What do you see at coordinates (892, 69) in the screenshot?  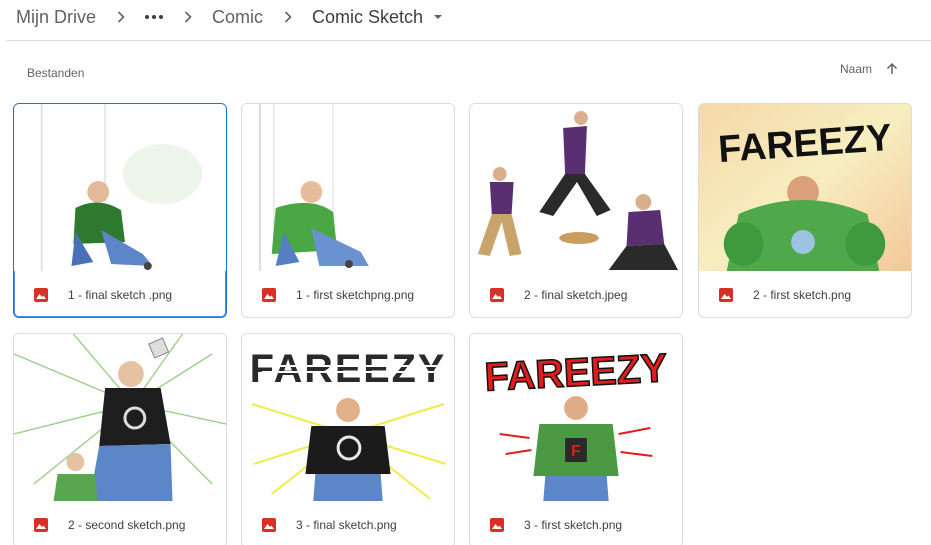 I see `arrow-up-icon` at bounding box center [892, 69].